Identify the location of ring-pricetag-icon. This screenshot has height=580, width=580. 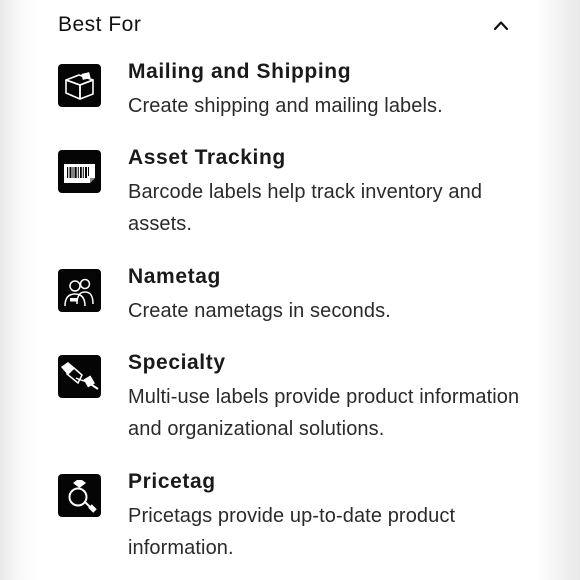
(79, 495).